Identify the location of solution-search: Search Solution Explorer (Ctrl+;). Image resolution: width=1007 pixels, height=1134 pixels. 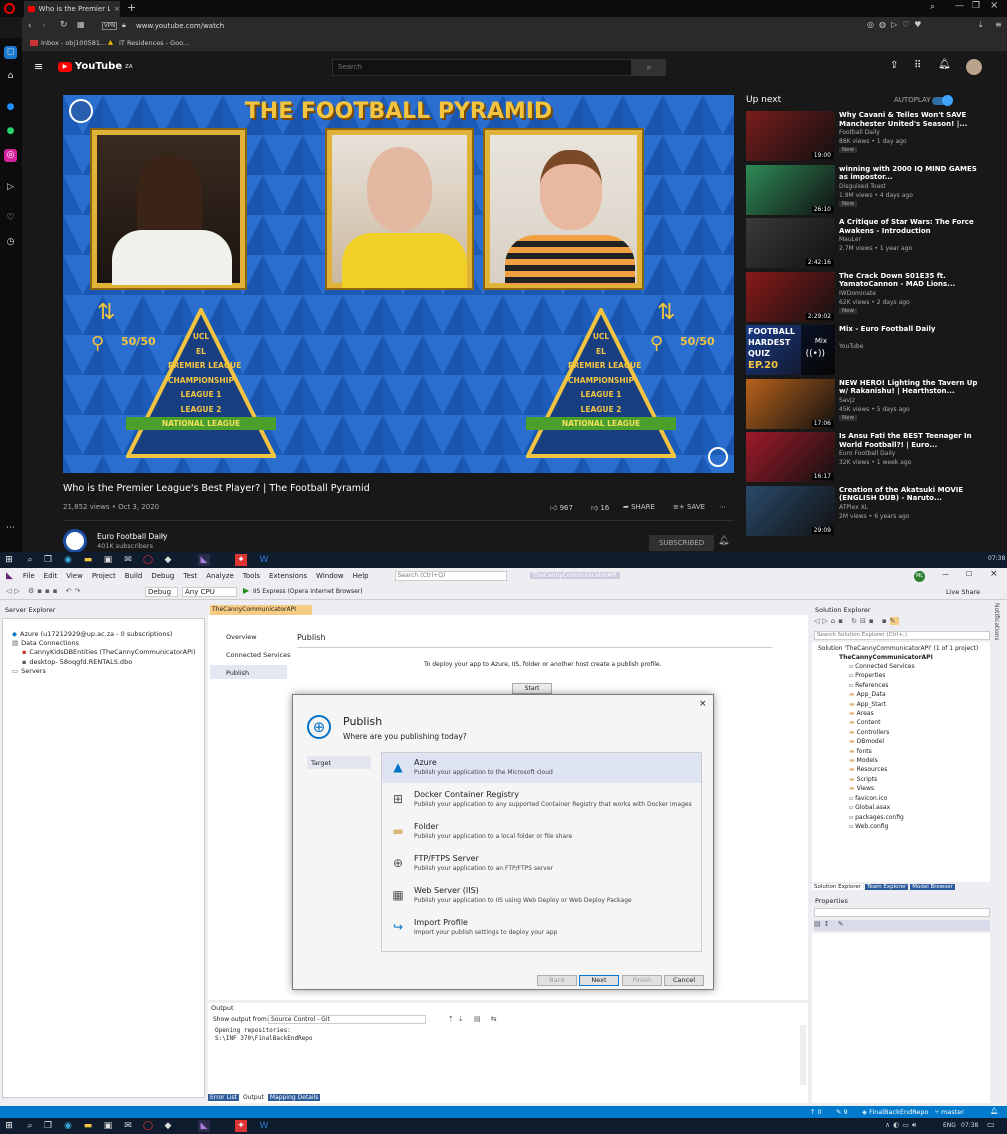
(902, 635).